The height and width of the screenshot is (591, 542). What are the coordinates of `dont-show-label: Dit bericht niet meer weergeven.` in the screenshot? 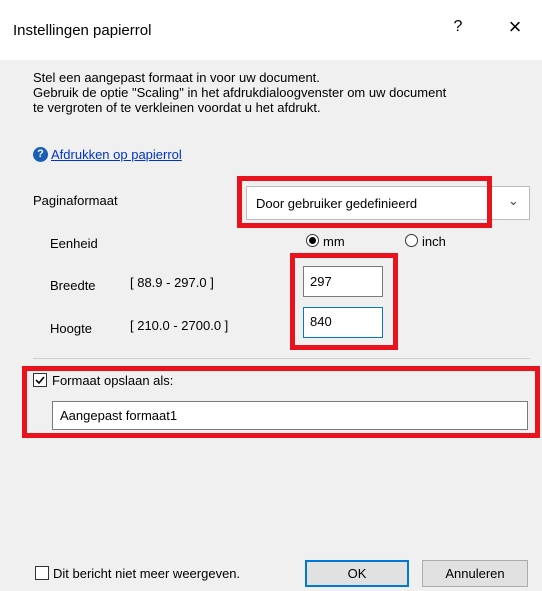 It's located at (147, 573).